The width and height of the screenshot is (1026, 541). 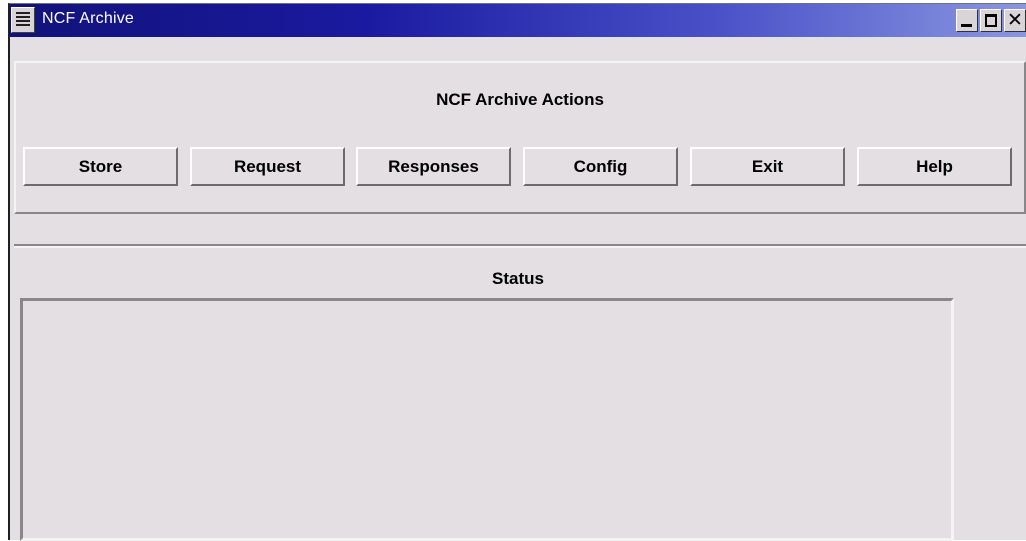 I want to click on request-button: Request, so click(x=267, y=166).